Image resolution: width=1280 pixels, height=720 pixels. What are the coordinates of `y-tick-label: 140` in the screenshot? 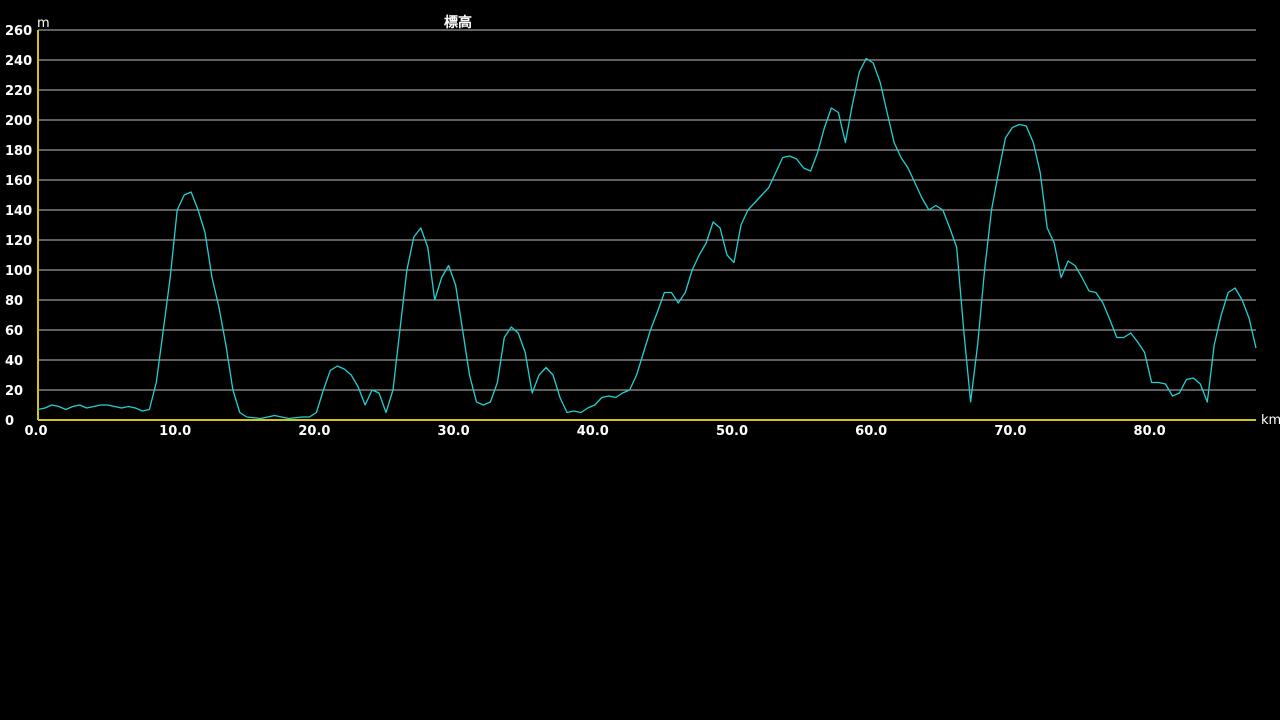 It's located at (18, 211).